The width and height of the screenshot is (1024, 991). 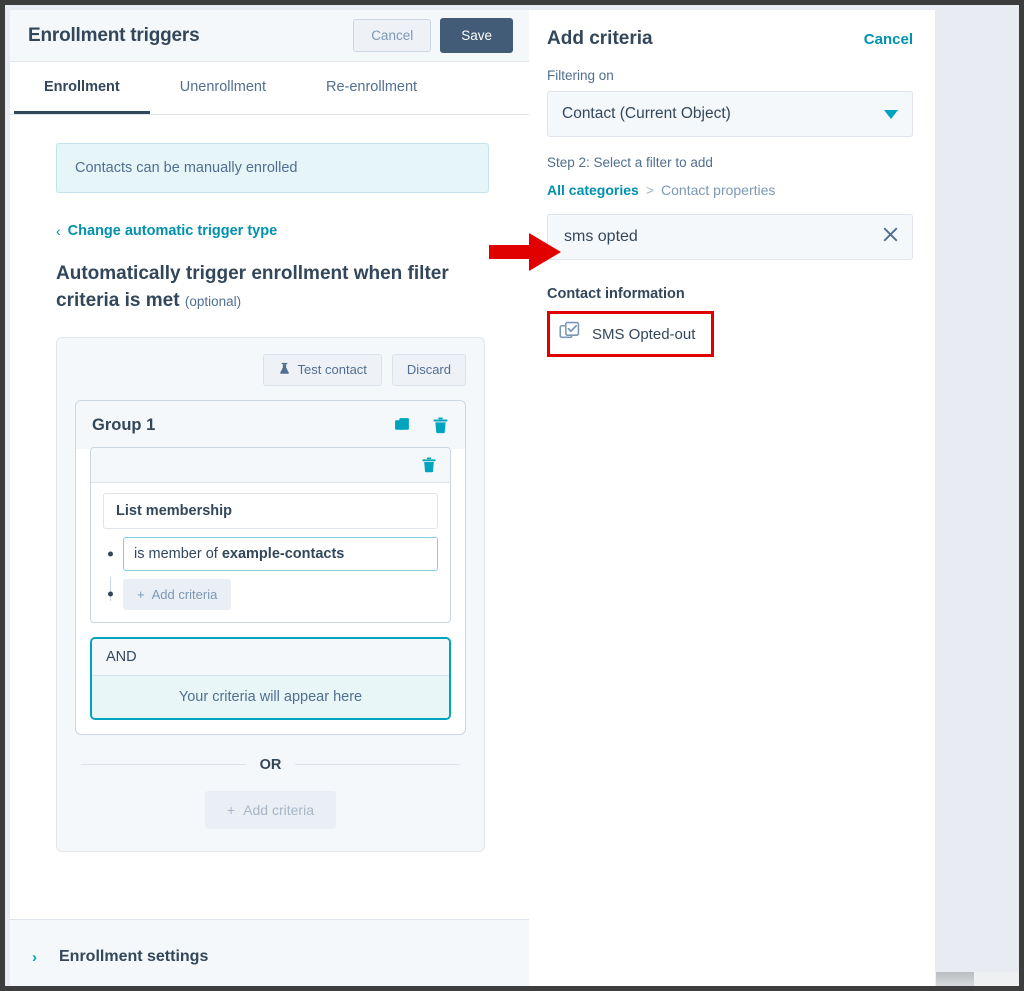 What do you see at coordinates (593, 190) in the screenshot?
I see `breadcrumb-all-categories: All categories` at bounding box center [593, 190].